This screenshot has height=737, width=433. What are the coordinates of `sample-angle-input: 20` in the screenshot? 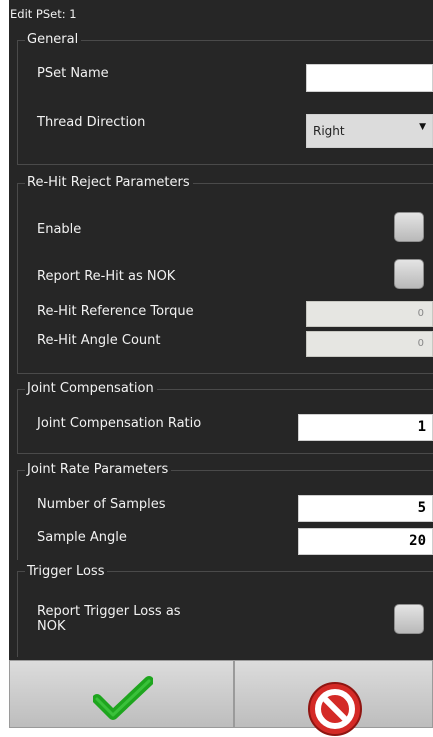 It's located at (365, 541).